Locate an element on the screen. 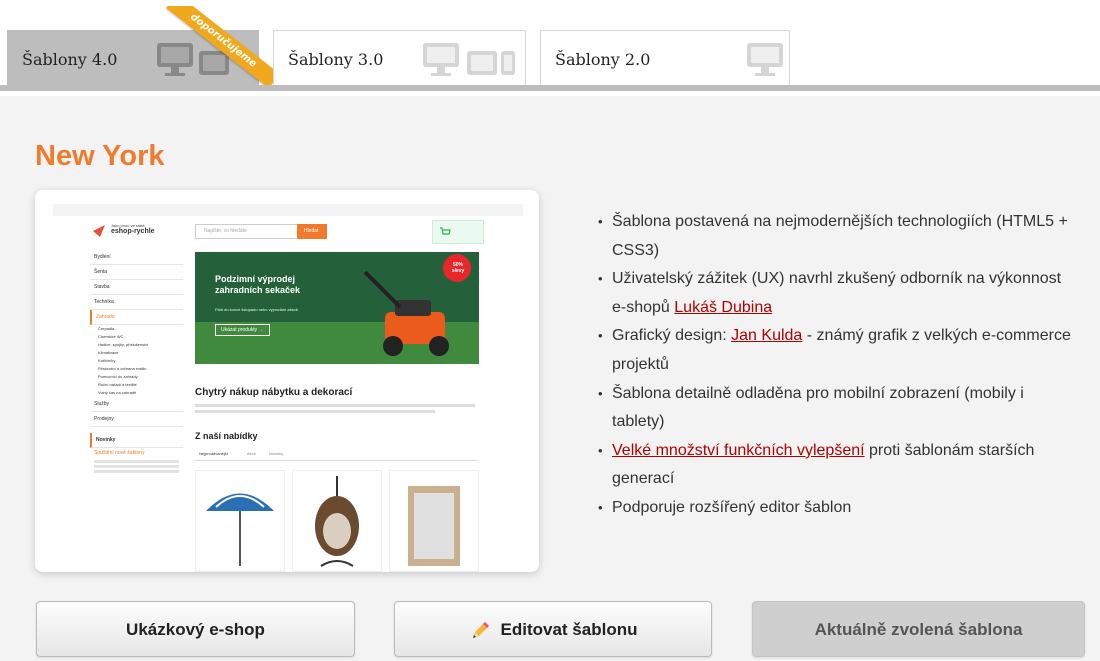 Image resolution: width=1100 pixels, height=661 pixels. menu-item: Prodejny is located at coordinates (136, 419).